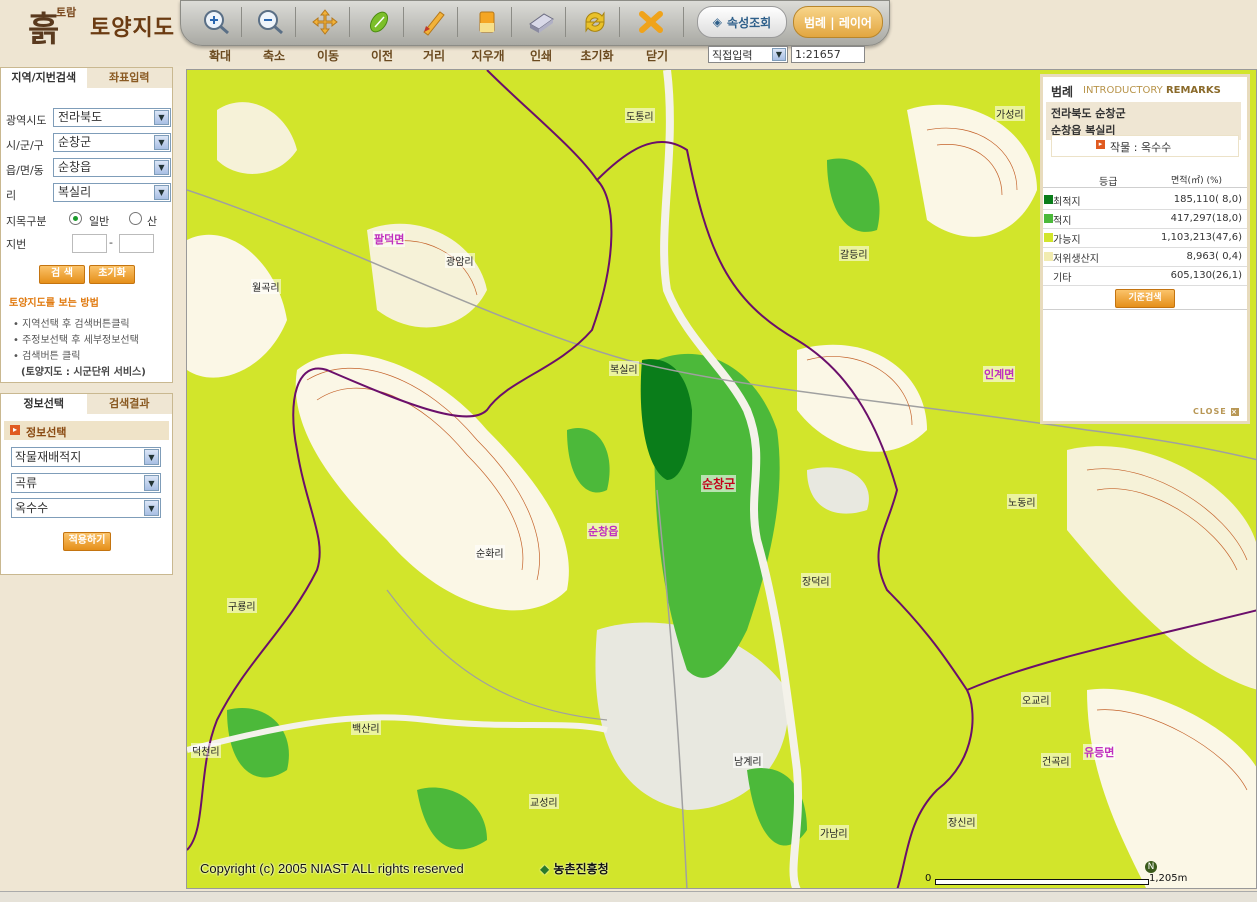  I want to click on landtype-mountain-radio, so click(135, 218).